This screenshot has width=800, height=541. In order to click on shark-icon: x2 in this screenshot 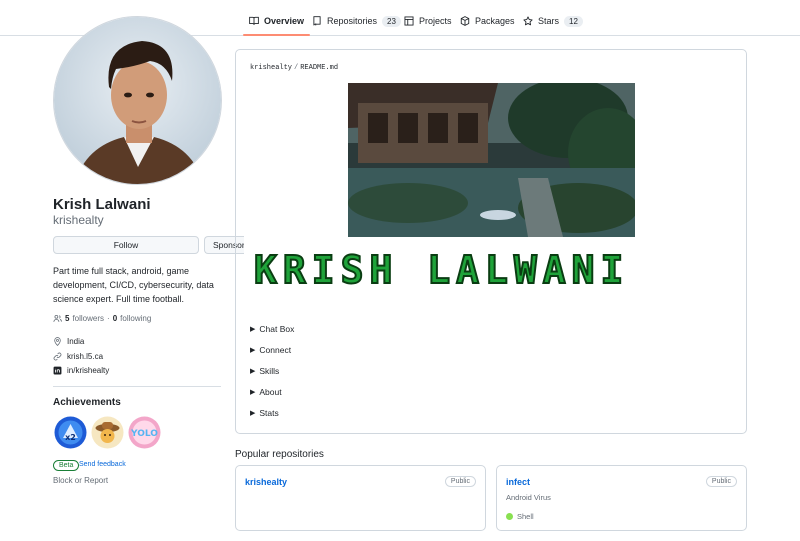, I will do `click(70, 432)`.